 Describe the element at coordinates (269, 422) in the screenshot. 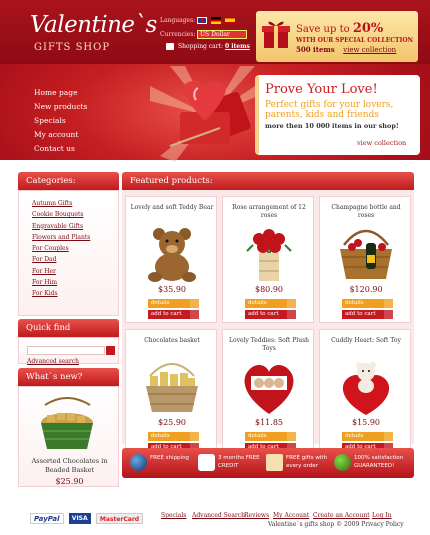

I see `product-price: $11.85` at that location.